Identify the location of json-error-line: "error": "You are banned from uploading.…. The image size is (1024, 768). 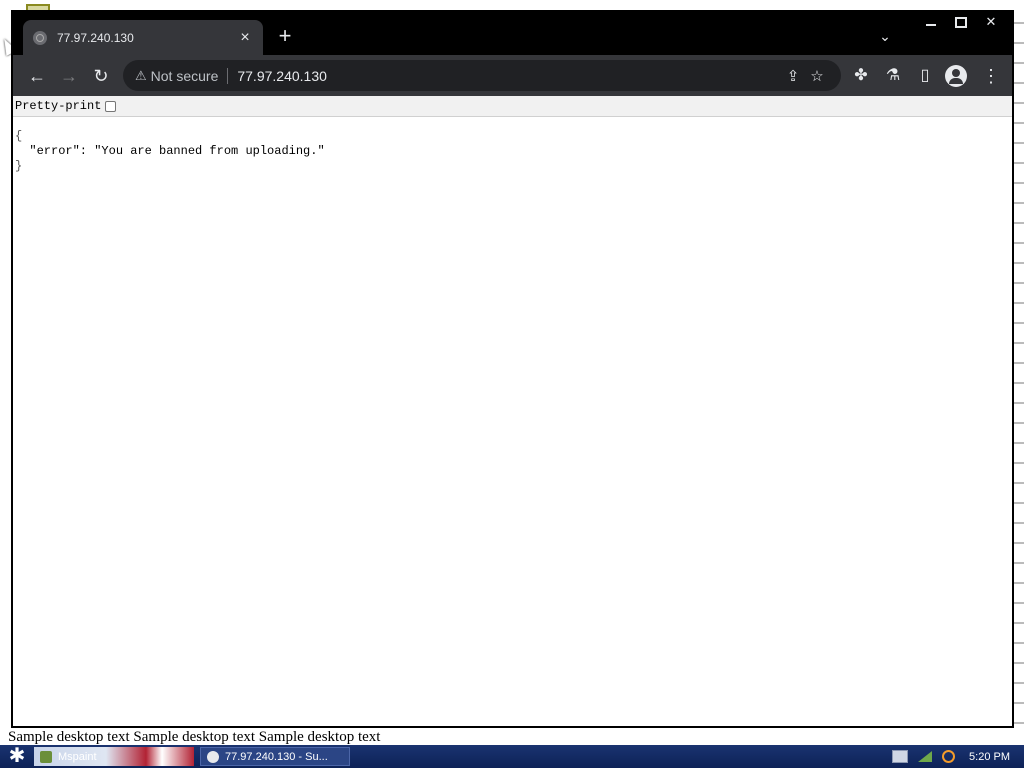
(170, 151).